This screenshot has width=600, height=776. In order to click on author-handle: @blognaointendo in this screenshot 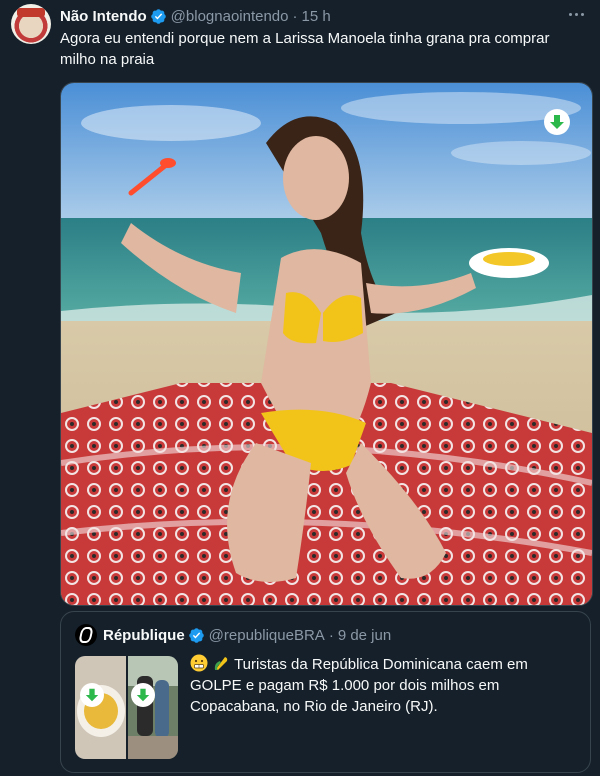, I will do `click(230, 16)`.